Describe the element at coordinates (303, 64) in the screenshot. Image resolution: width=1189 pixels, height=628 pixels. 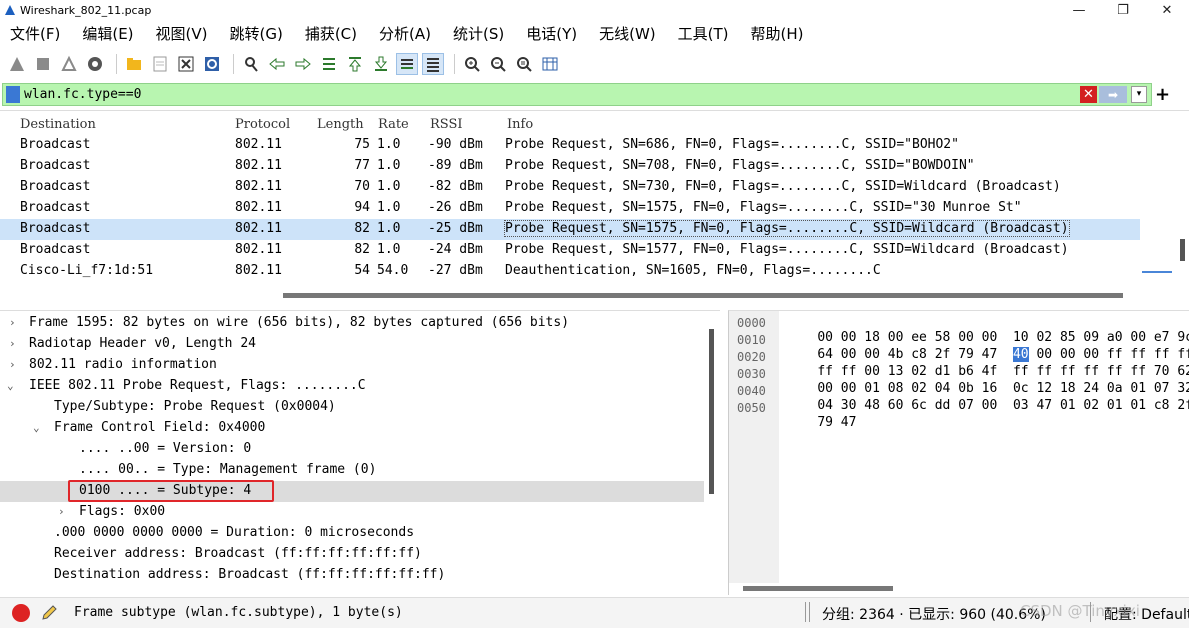
I see `go-forward-icon` at that location.